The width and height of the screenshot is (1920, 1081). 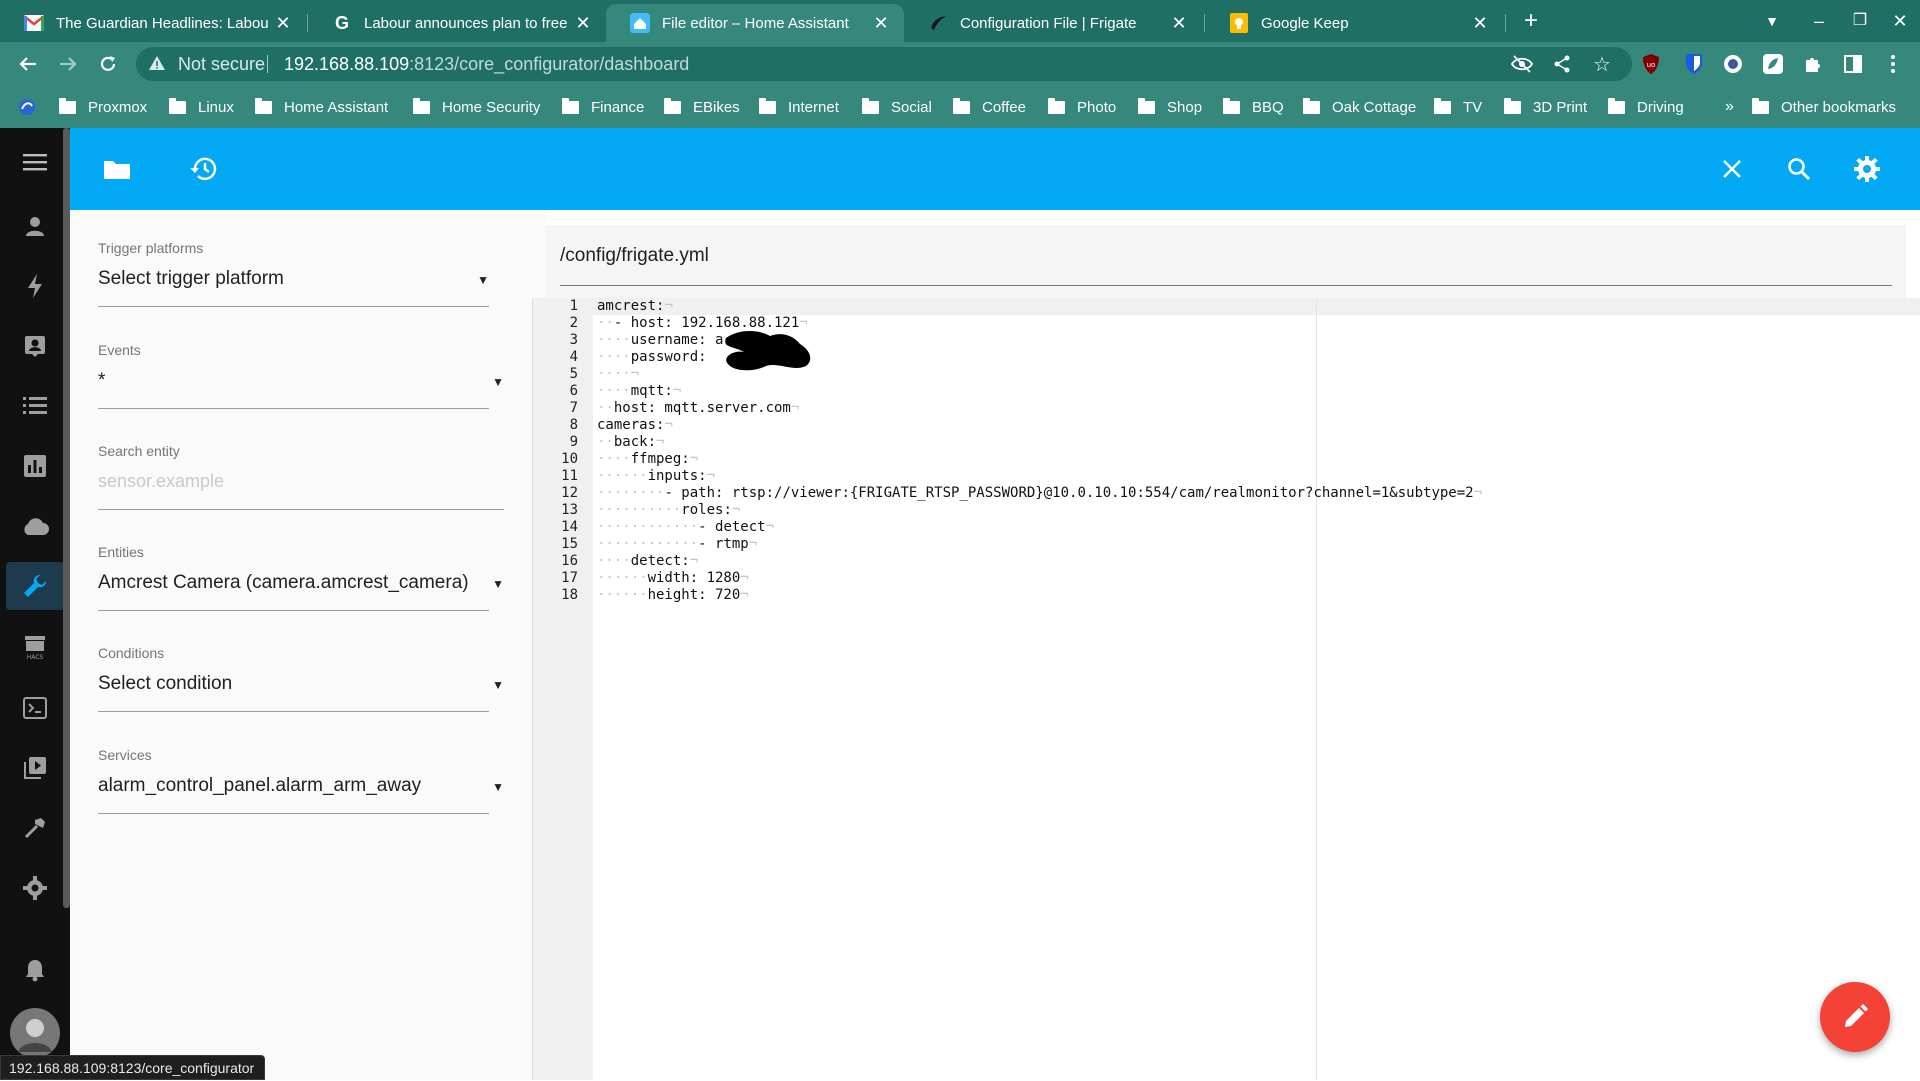 I want to click on bookmark-coffee: Coffee, so click(x=989, y=107).